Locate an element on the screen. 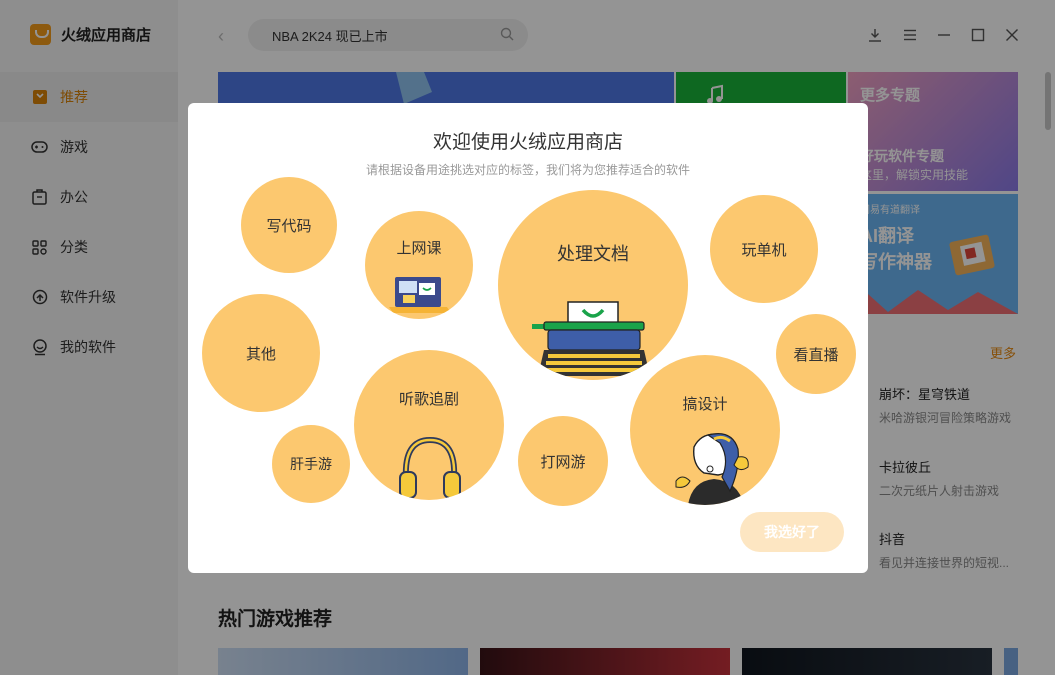  tag-label: 打网游 is located at coordinates (563, 462).